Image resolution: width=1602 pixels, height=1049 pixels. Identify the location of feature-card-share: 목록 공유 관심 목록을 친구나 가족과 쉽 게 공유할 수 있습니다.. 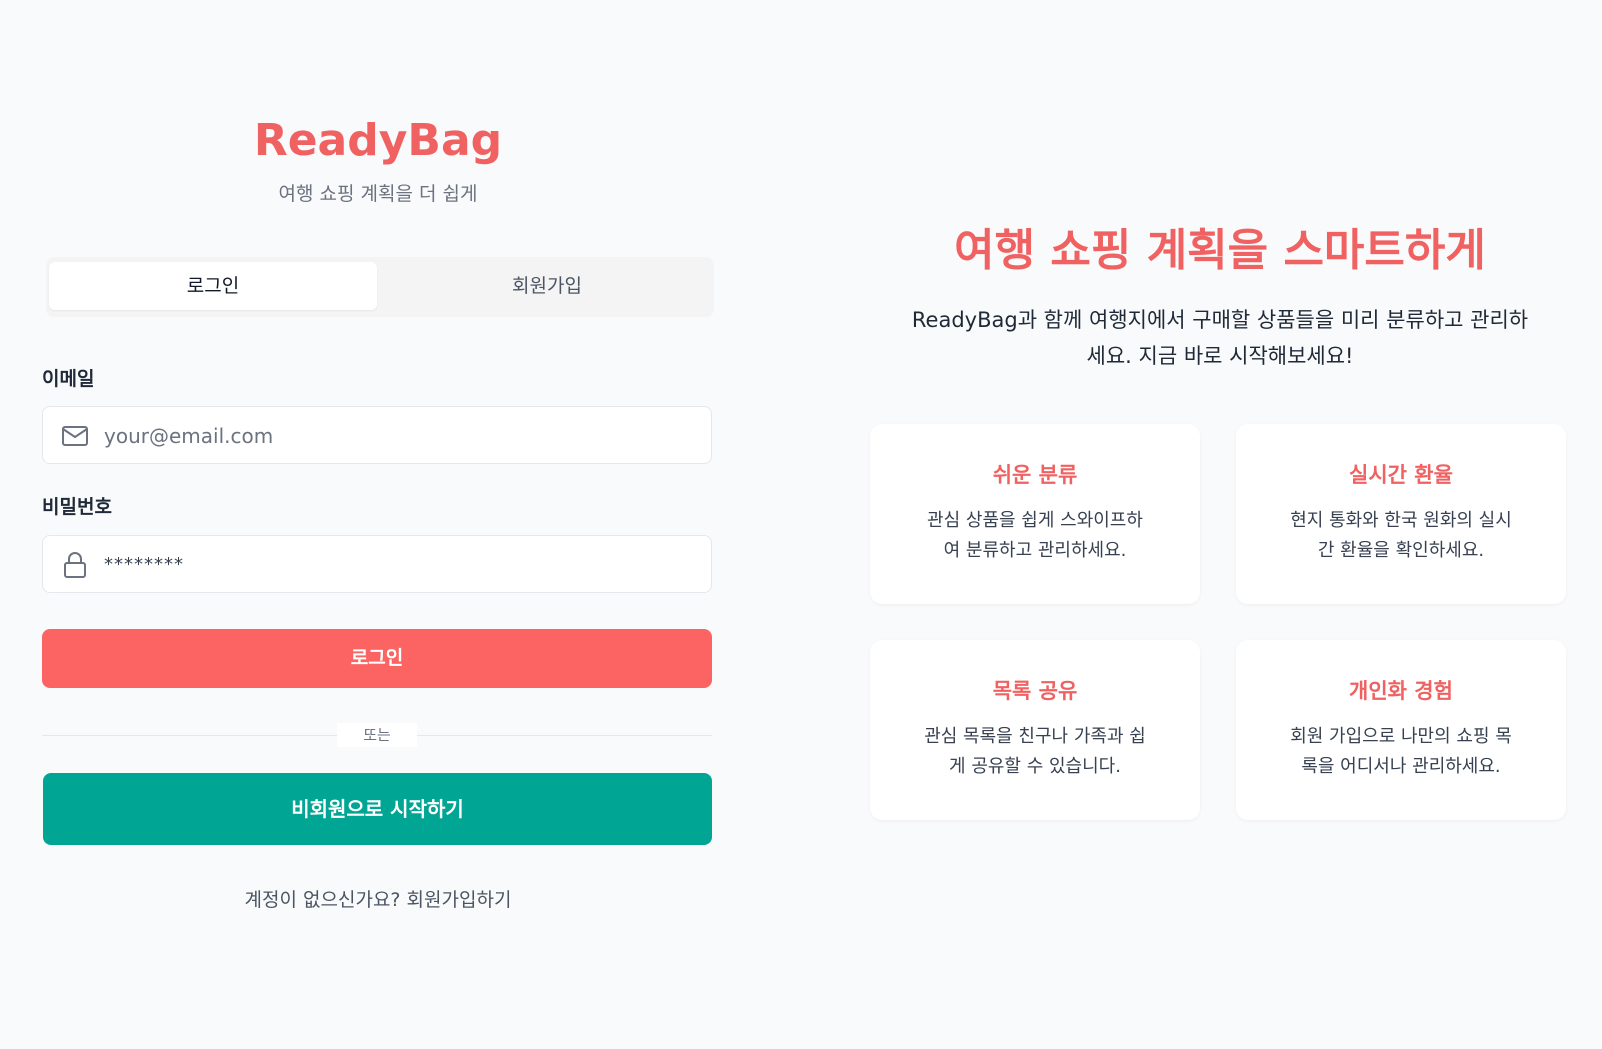
(1035, 730).